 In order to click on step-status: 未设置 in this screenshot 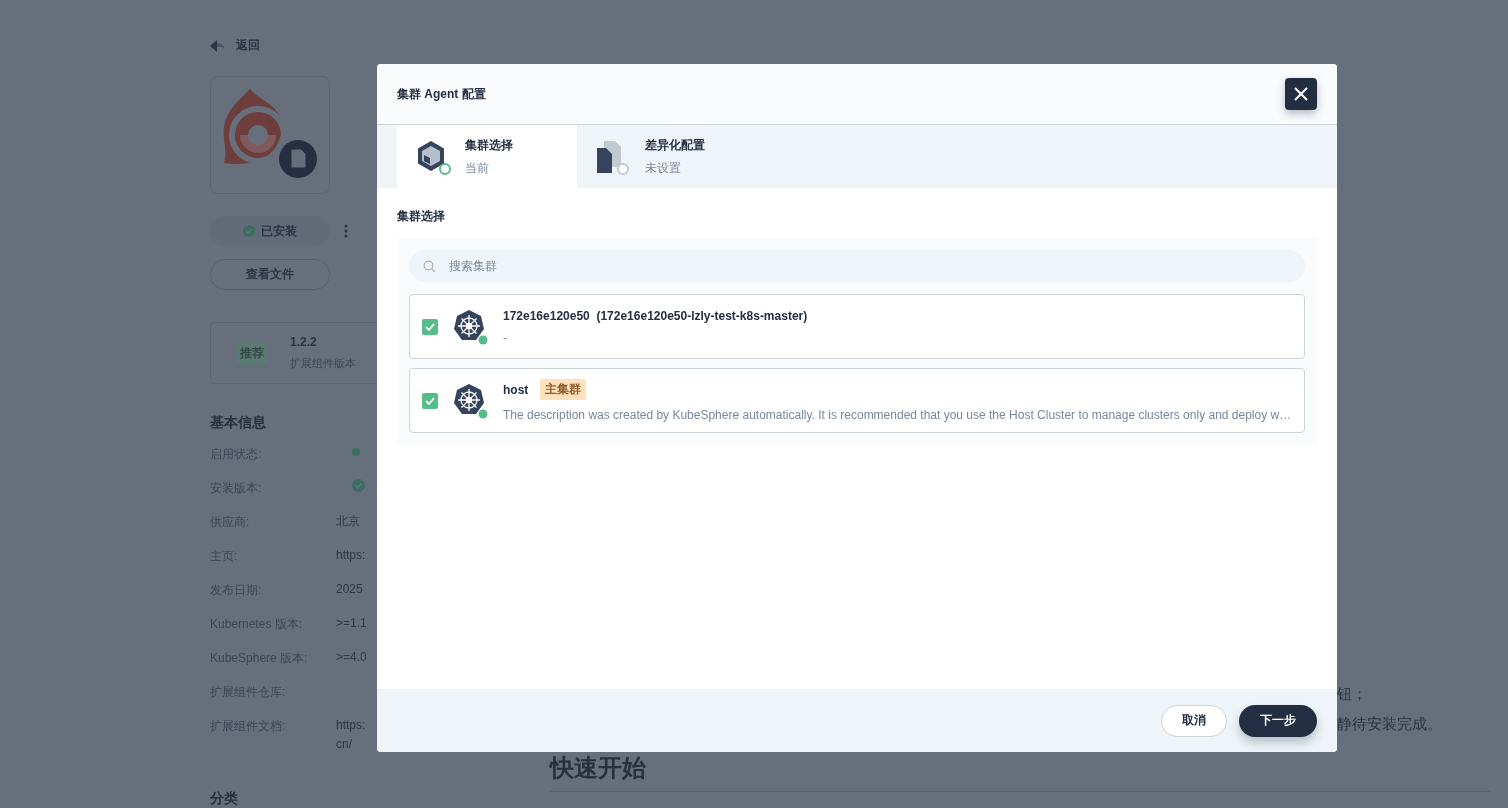, I will do `click(663, 168)`.